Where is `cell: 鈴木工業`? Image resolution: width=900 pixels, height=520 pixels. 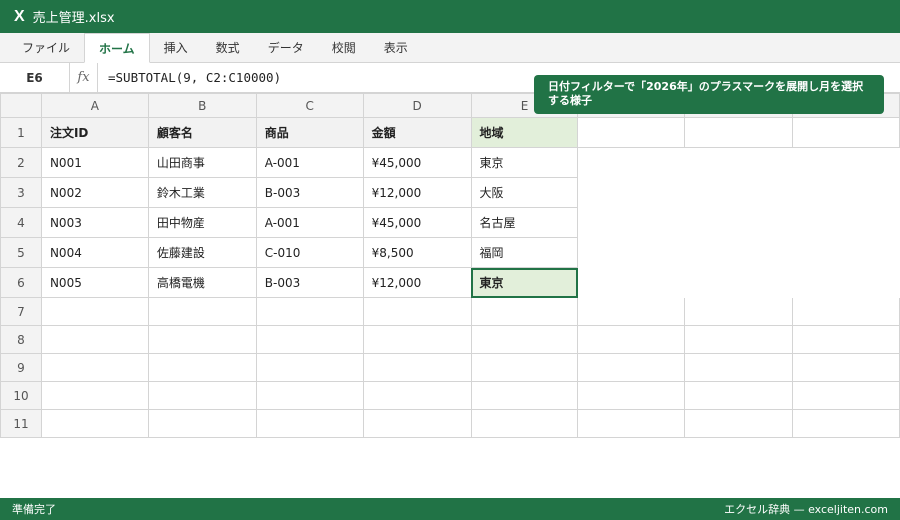
cell: 鈴木工業 is located at coordinates (202, 192).